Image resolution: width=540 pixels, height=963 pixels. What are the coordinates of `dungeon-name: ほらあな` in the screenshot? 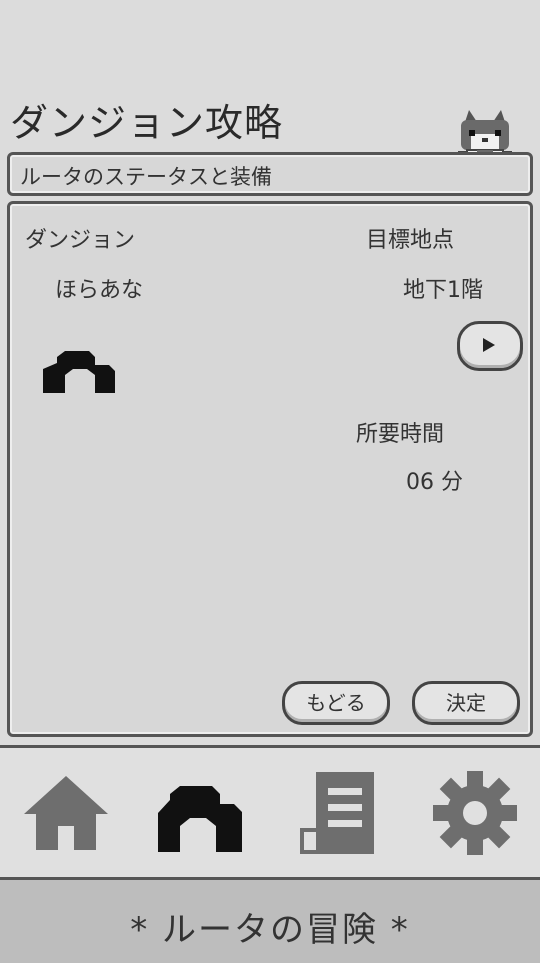 It's located at (99, 288).